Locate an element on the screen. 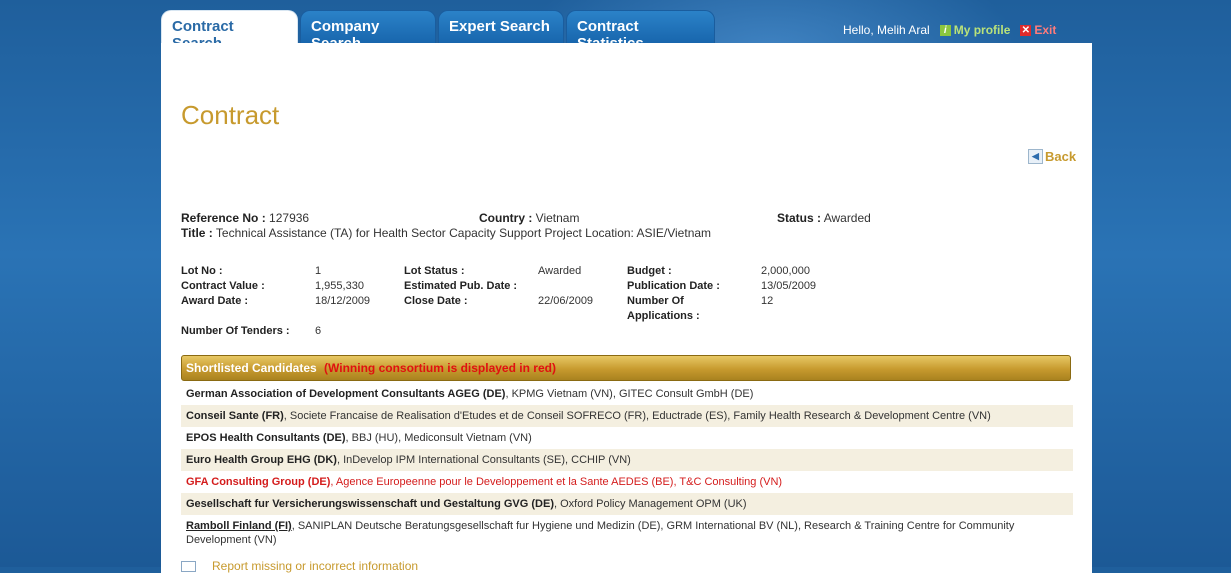 The width and height of the screenshot is (1231, 573). shortlisted-title: Shortlisted Candidates is located at coordinates (251, 368).